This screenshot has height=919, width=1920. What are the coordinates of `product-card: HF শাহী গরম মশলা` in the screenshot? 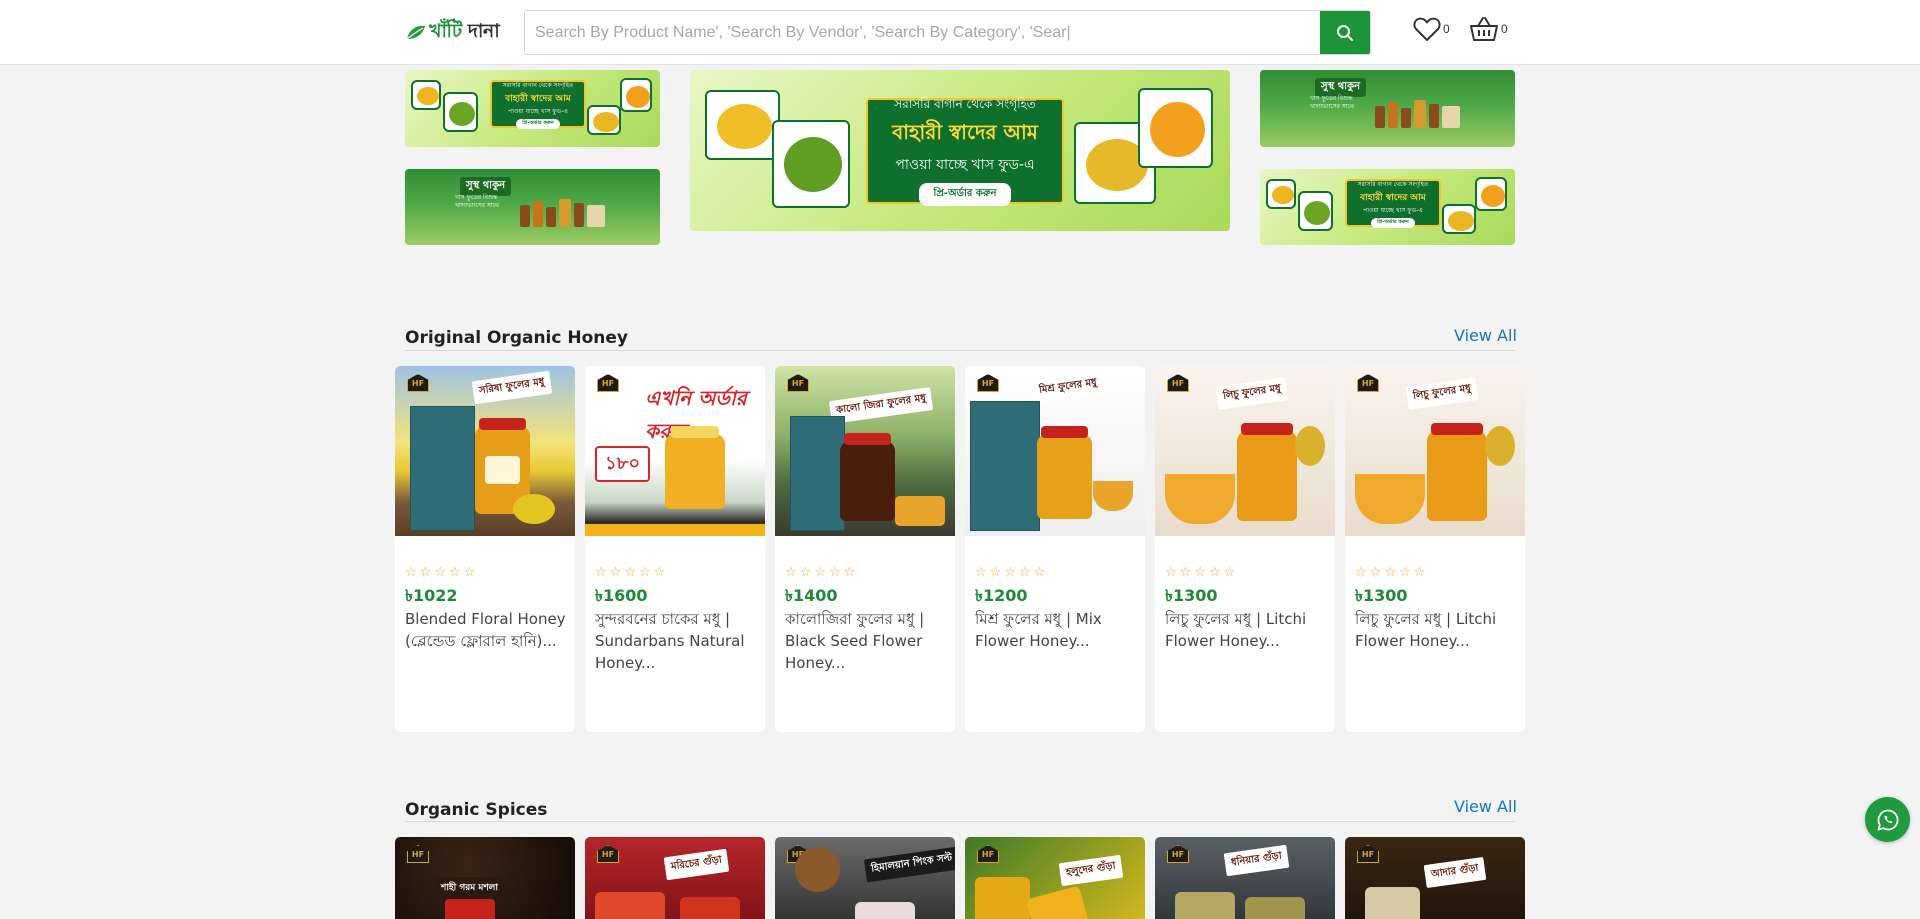 It's located at (485, 878).